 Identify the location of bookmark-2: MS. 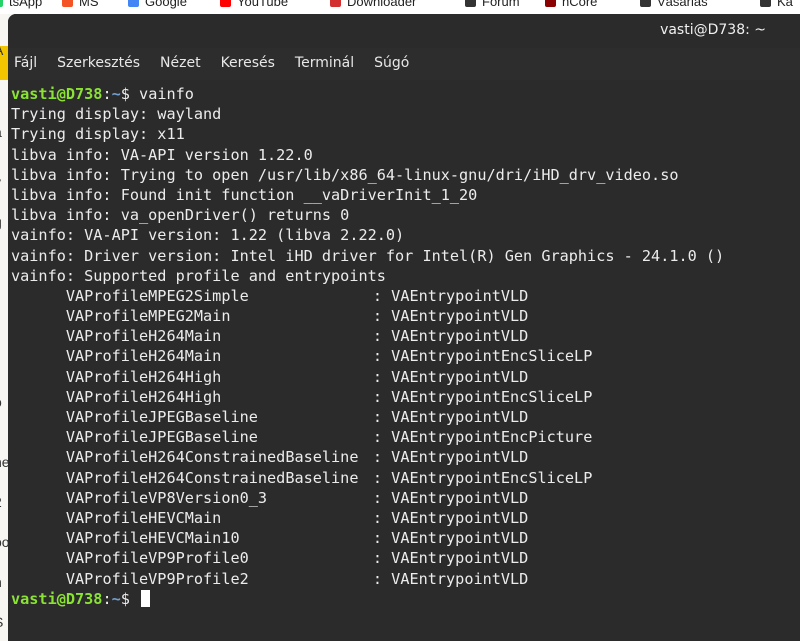
(80, 4).